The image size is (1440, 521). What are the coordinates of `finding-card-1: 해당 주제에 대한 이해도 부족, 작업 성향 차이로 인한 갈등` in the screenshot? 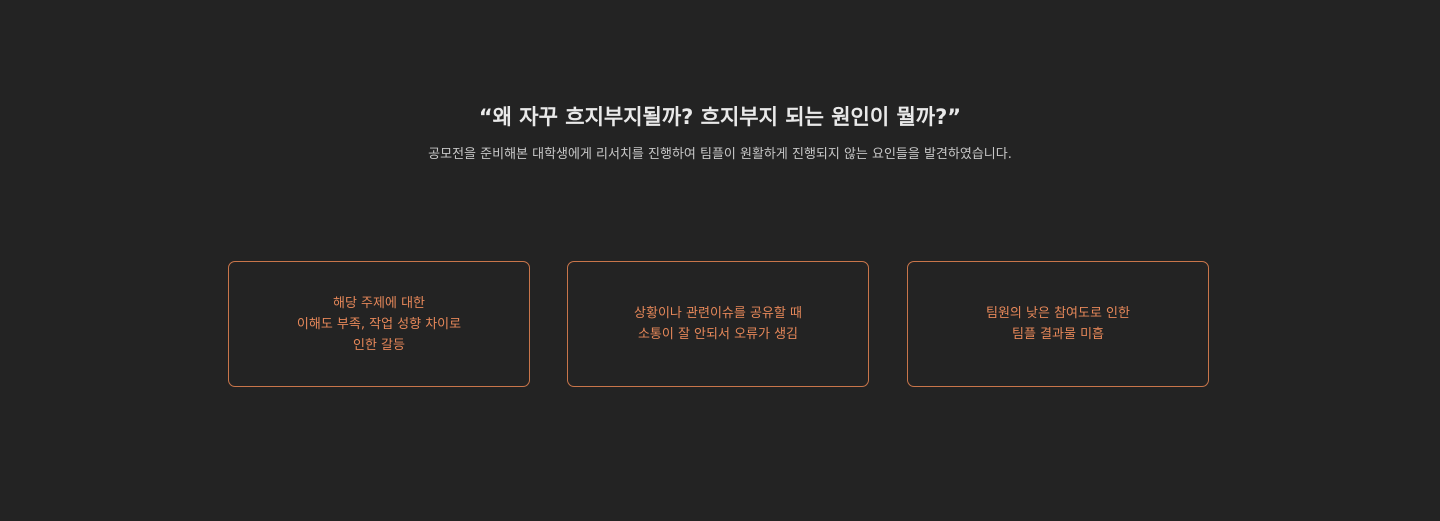 It's located at (379, 324).